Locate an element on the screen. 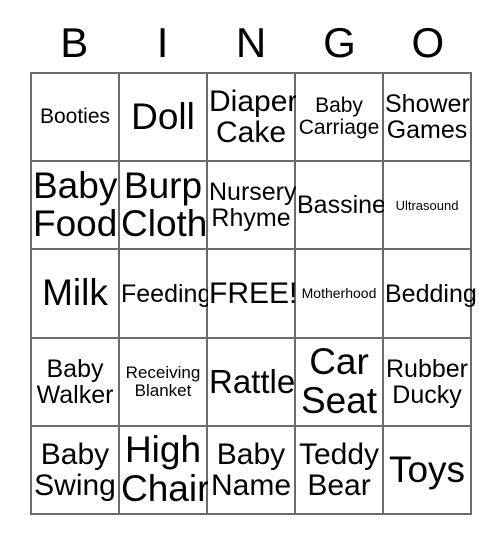  bingo-cell-label: Motherhood is located at coordinates (339, 293).